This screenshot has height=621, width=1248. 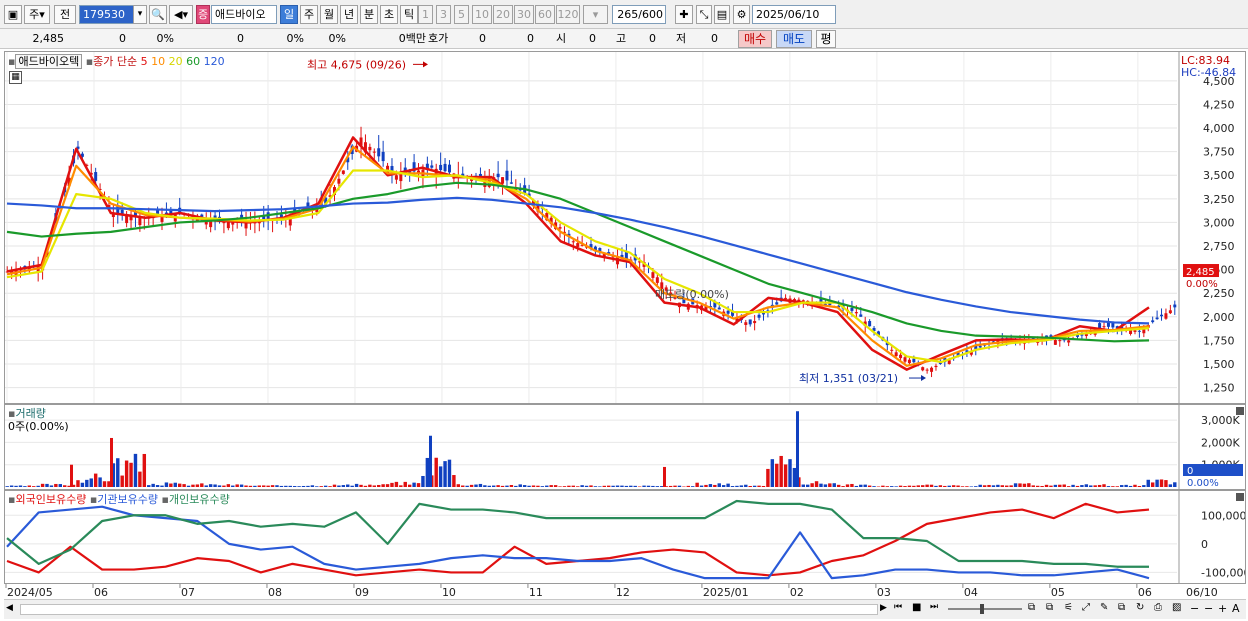 I want to click on search-icon: 🔍, so click(x=158, y=14).